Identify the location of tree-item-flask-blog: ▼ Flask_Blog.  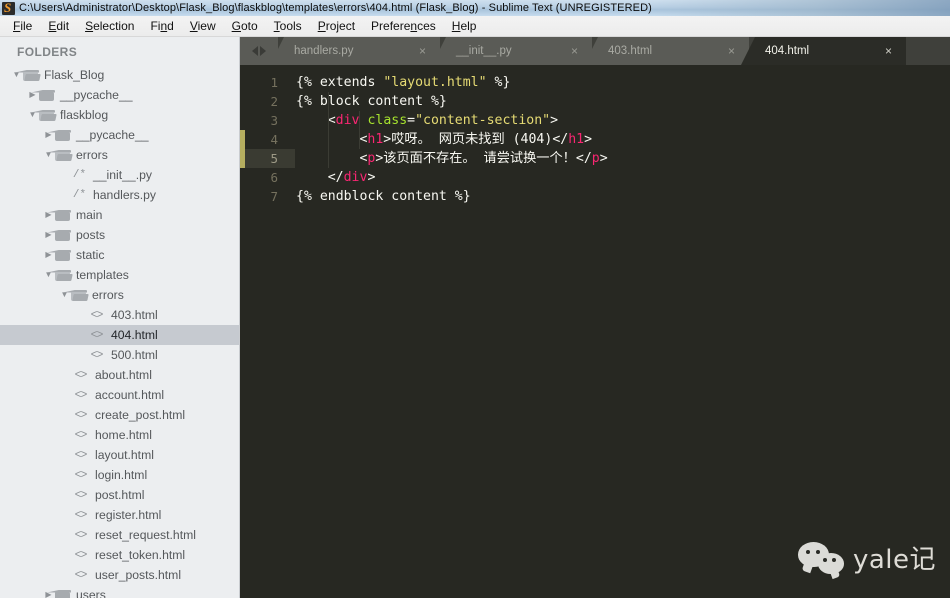
(119, 75).